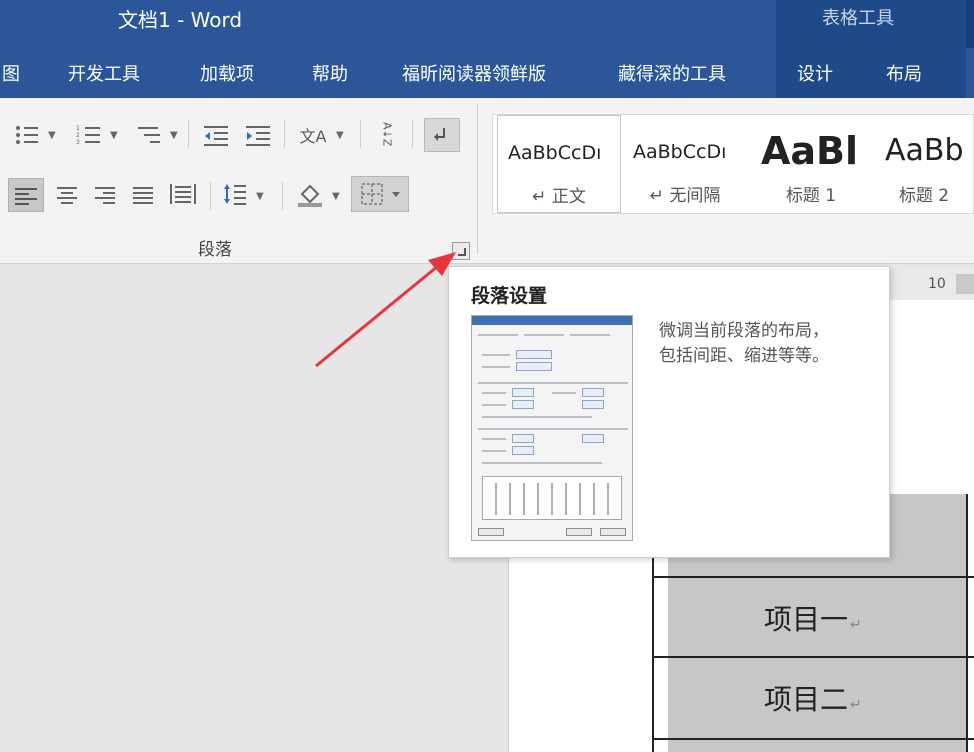 The image size is (974, 752). I want to click on dialog-launcher-icon, so click(461, 251).